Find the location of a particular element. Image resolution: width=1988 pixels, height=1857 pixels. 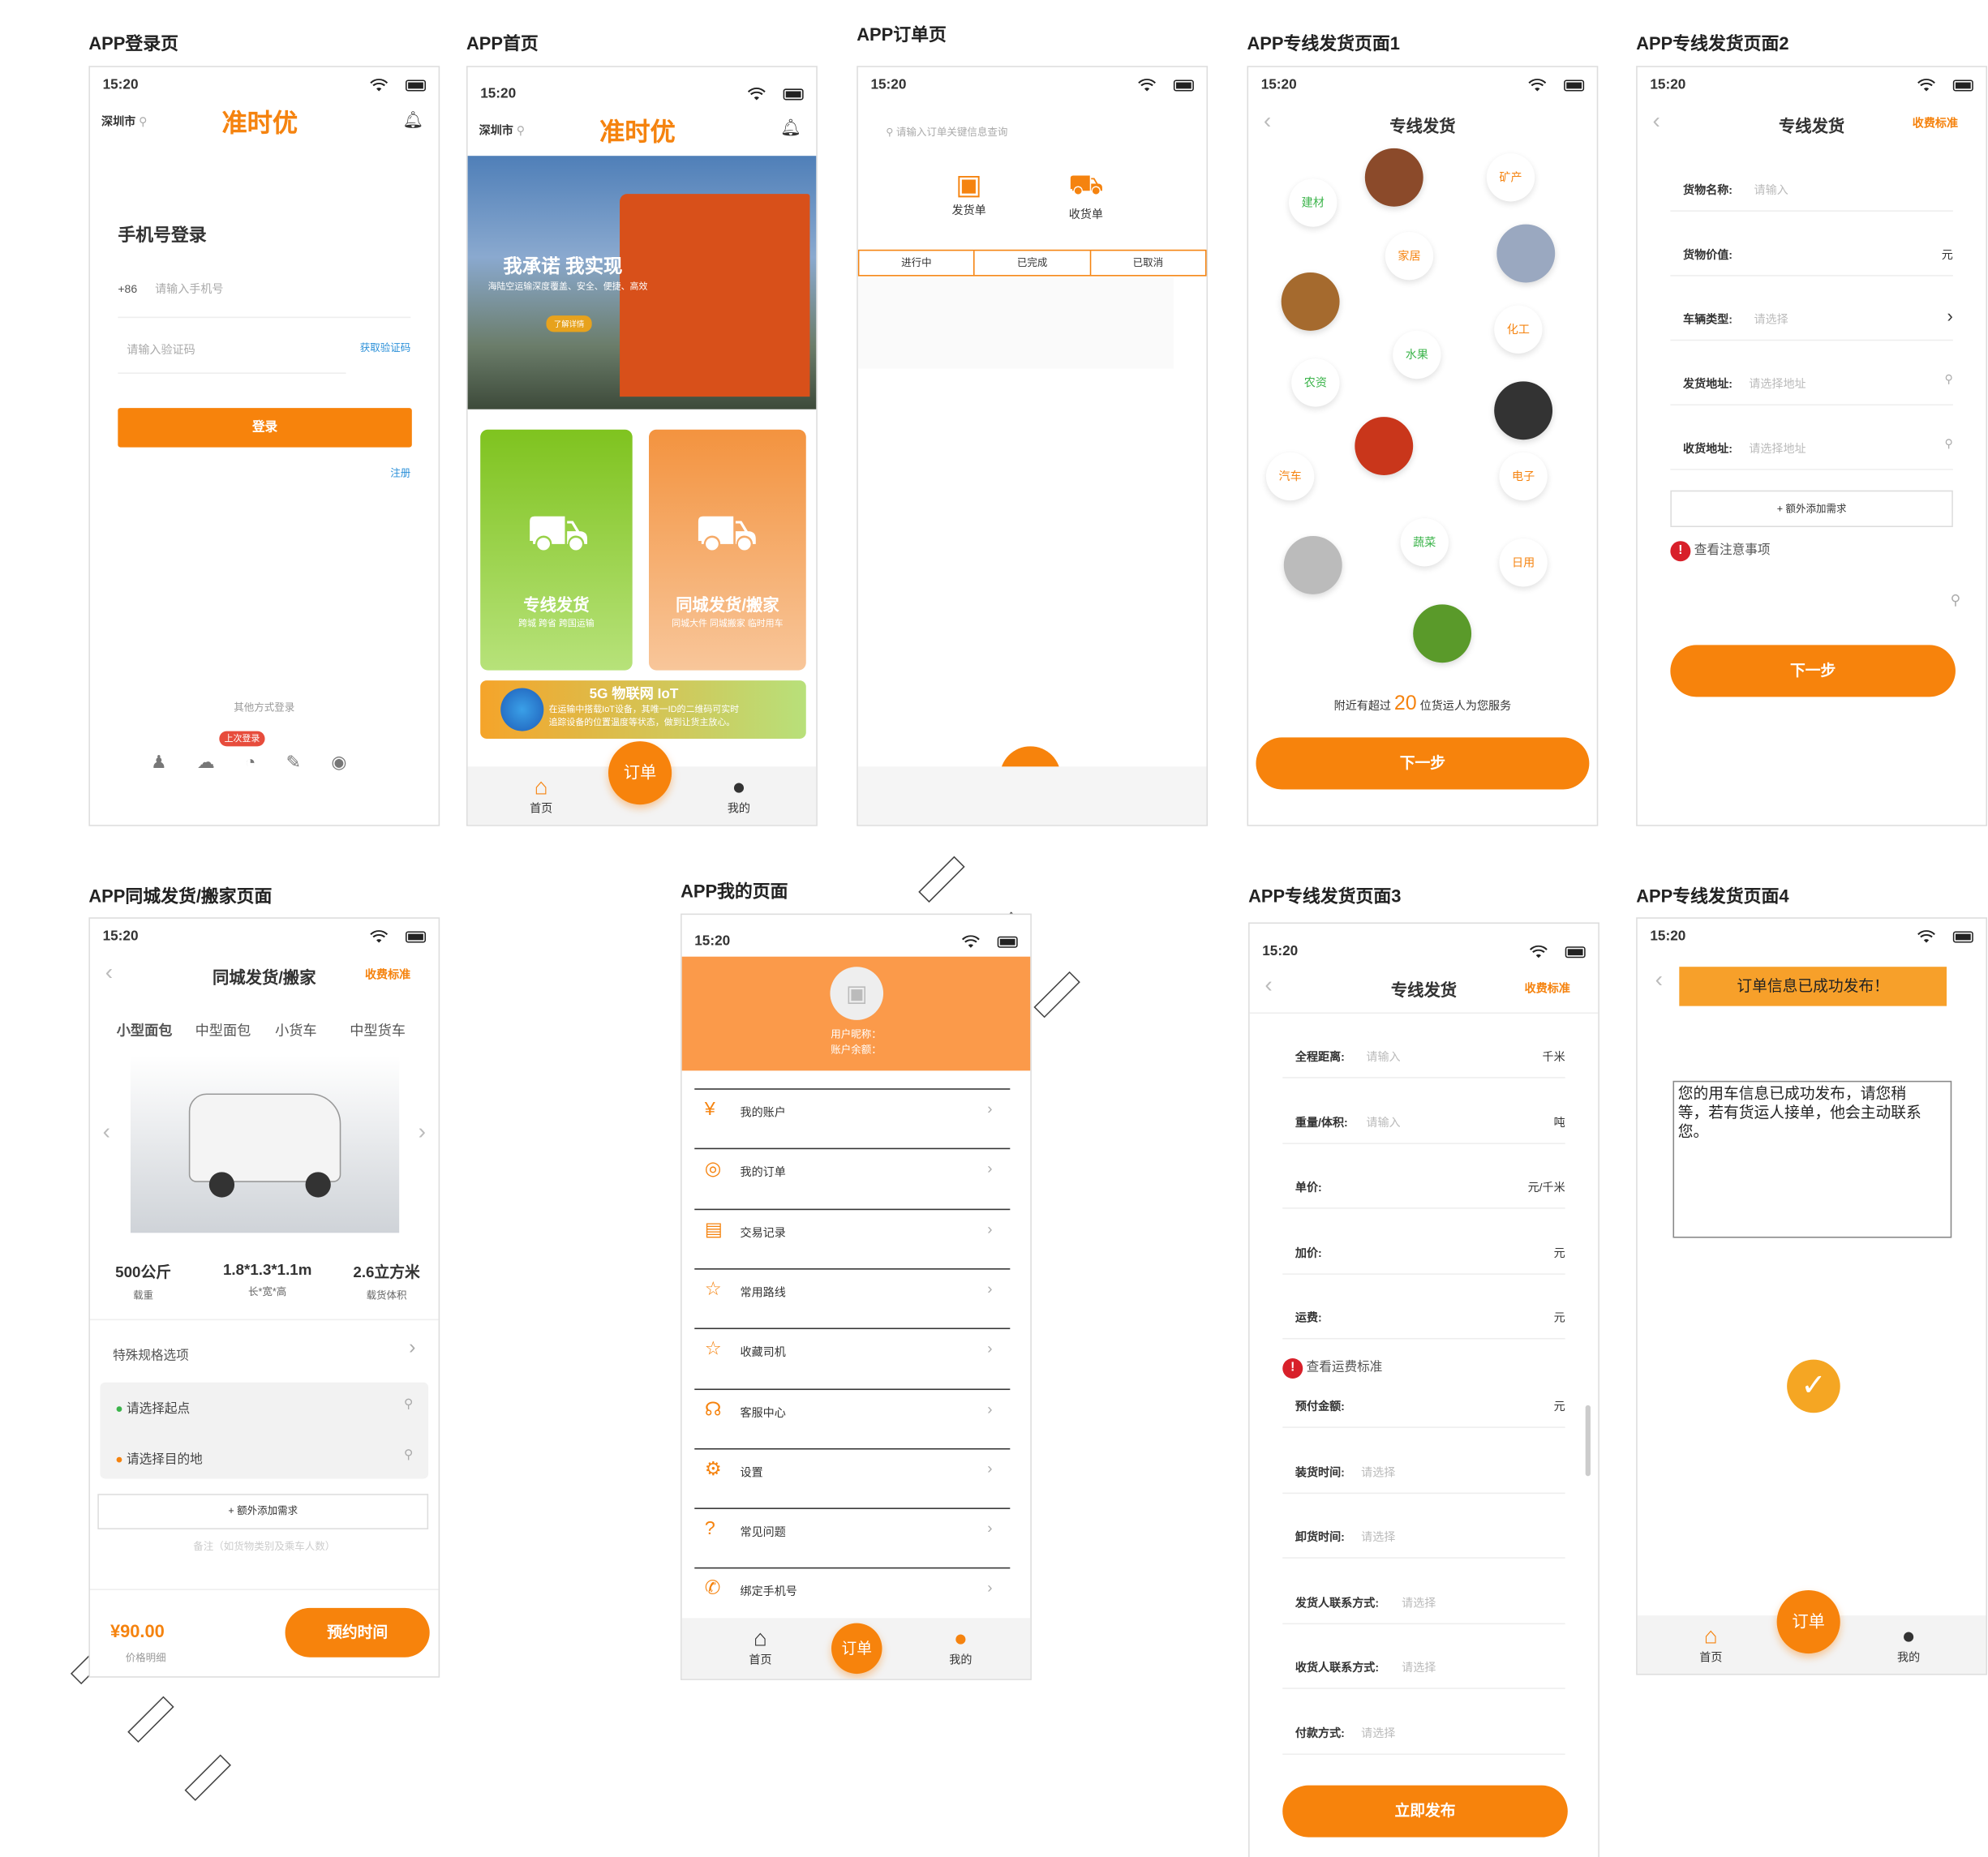

chevron-right-icon: › is located at coordinates (990, 1288).